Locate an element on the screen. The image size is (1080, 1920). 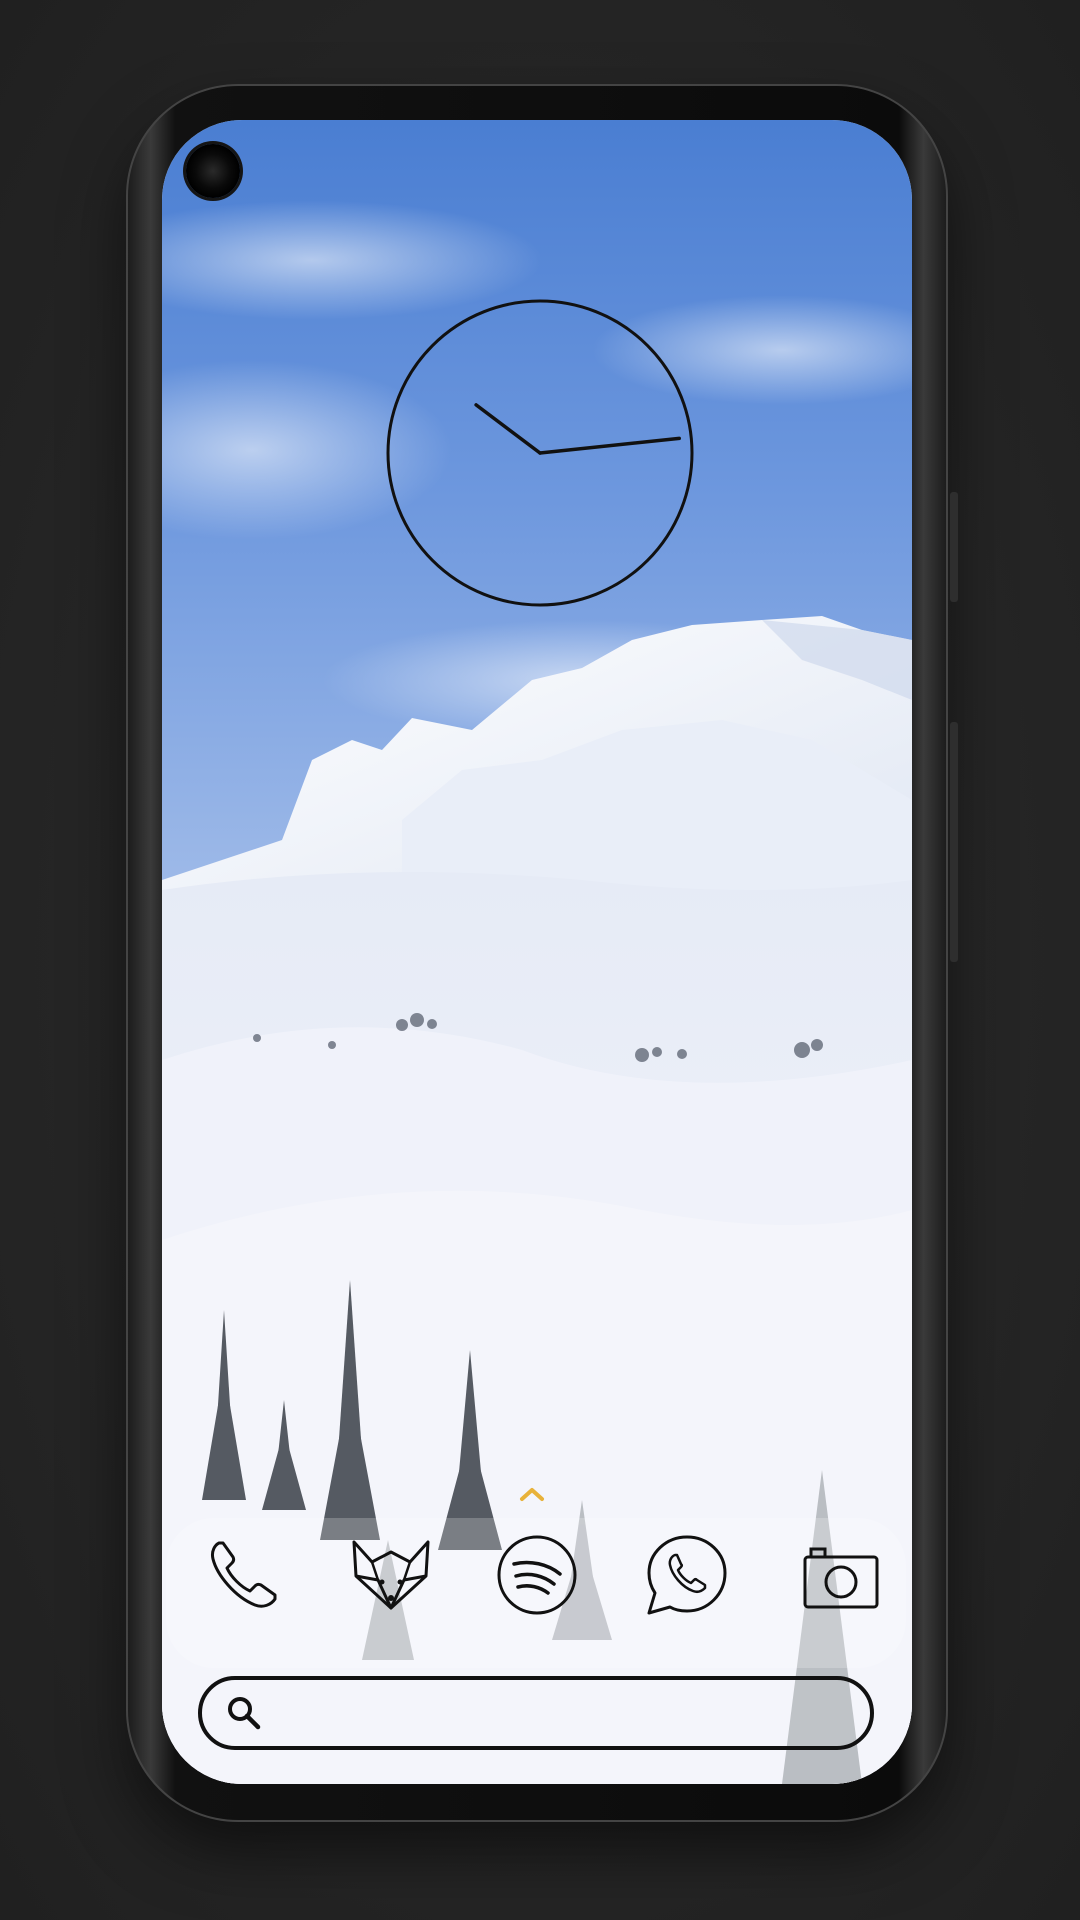
search-icon is located at coordinates (244, 1713).